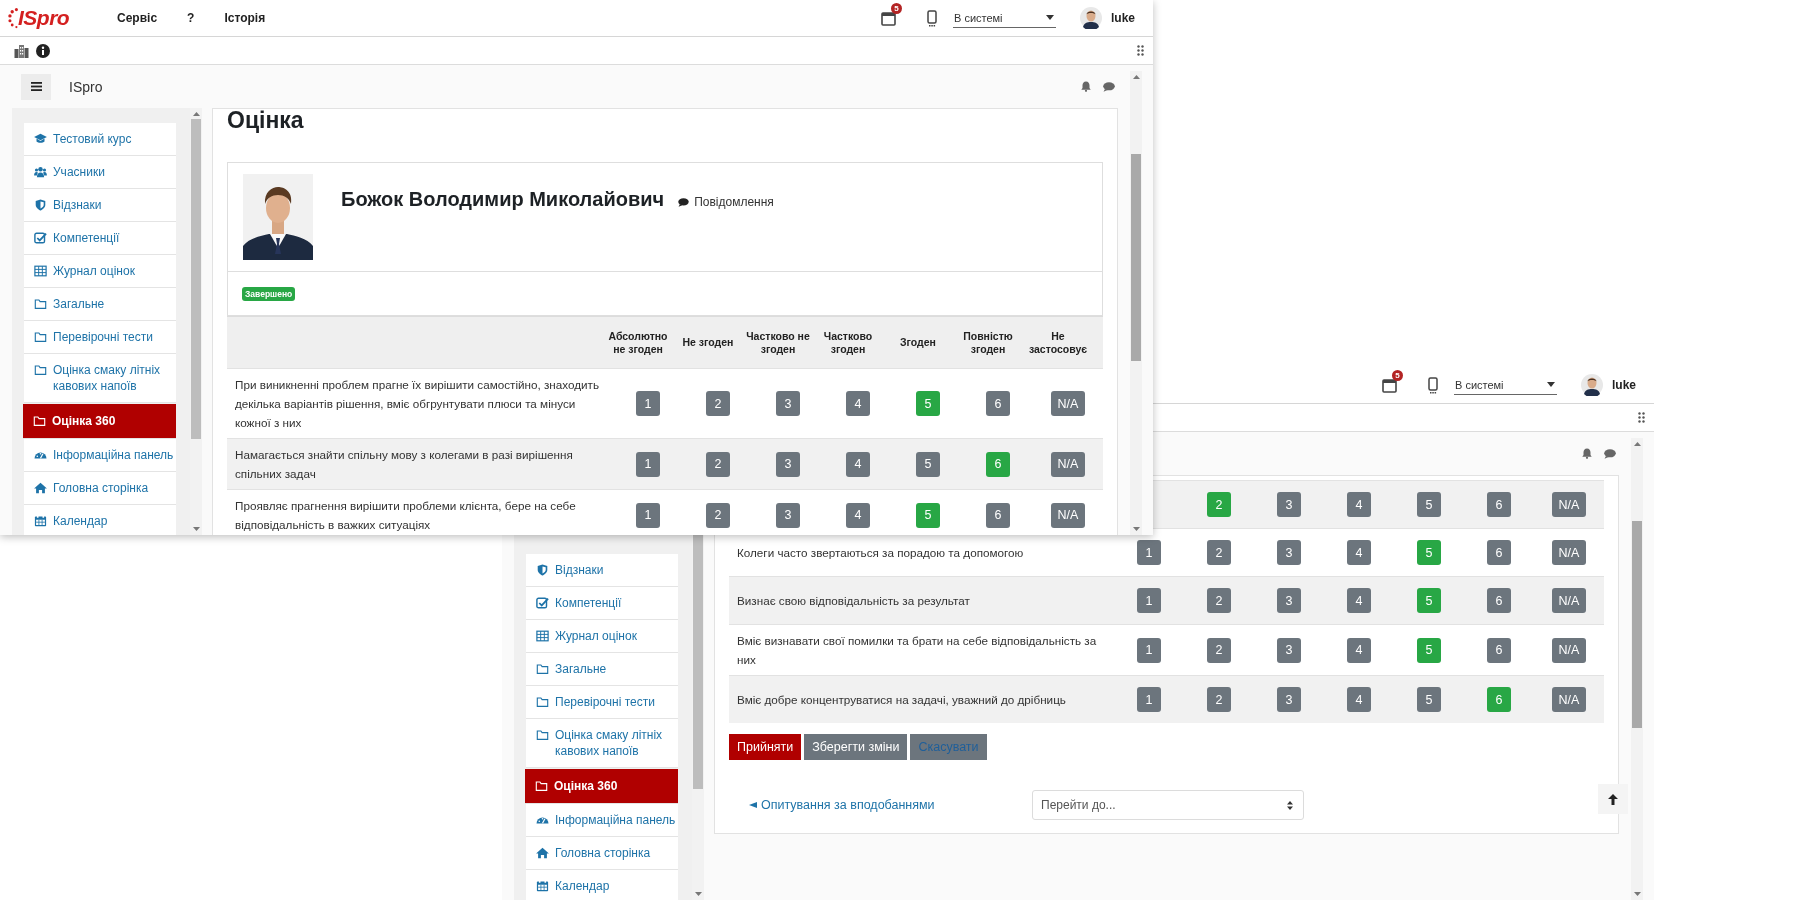 The image size is (1800, 900). I want to click on sidebar-item: Тестовий курс, so click(100, 139).